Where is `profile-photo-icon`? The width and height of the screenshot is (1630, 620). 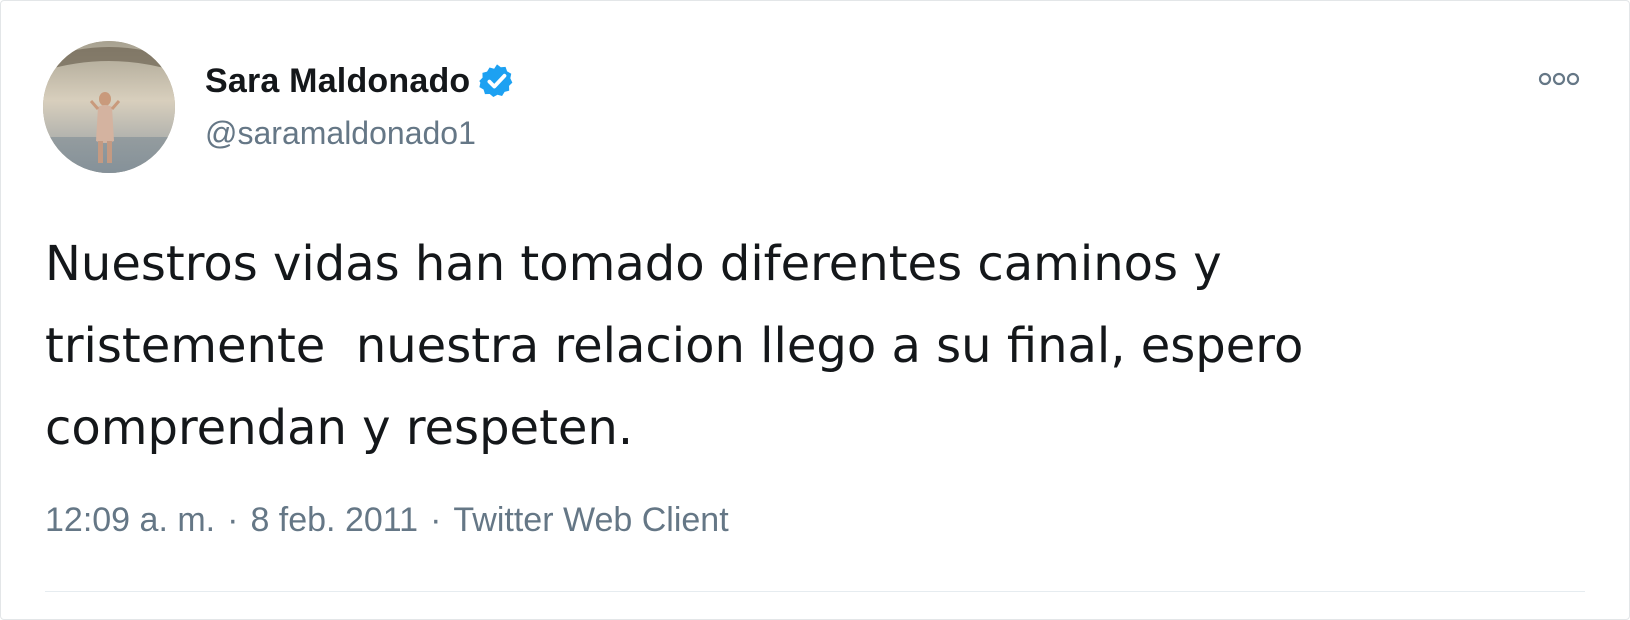 profile-photo-icon is located at coordinates (109, 107).